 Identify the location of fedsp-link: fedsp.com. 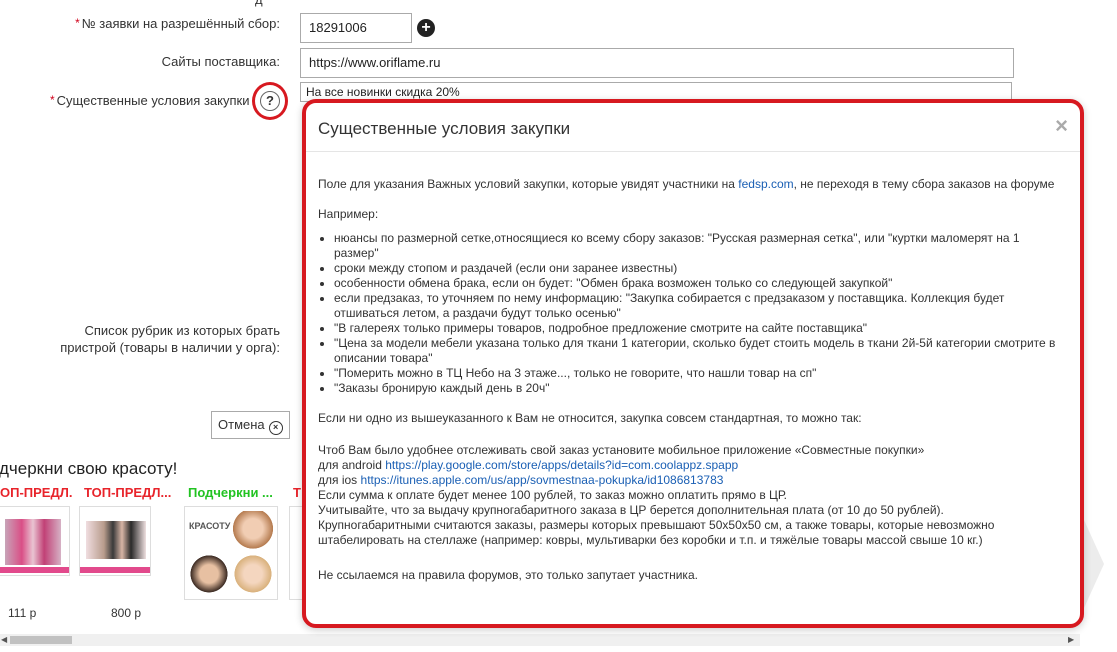
(765, 184).